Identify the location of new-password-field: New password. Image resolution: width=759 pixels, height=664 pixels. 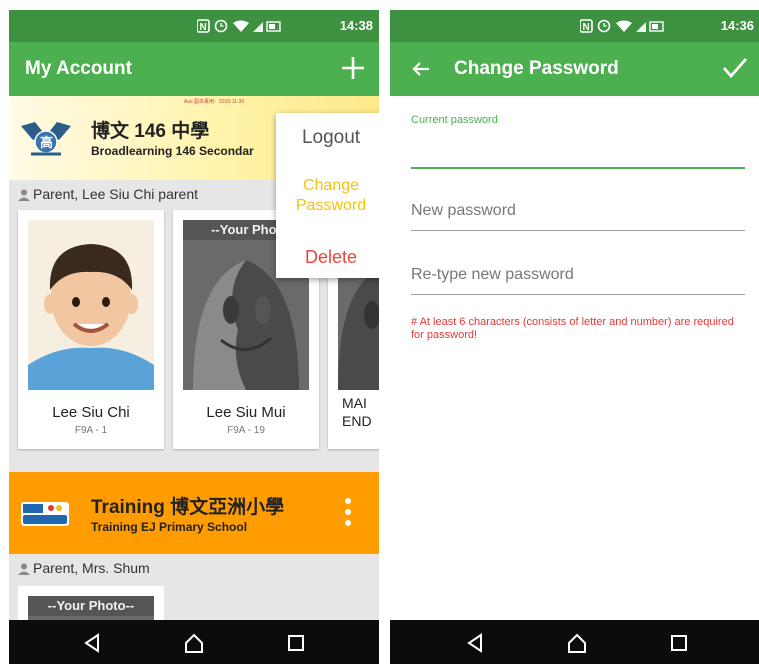
(578, 214).